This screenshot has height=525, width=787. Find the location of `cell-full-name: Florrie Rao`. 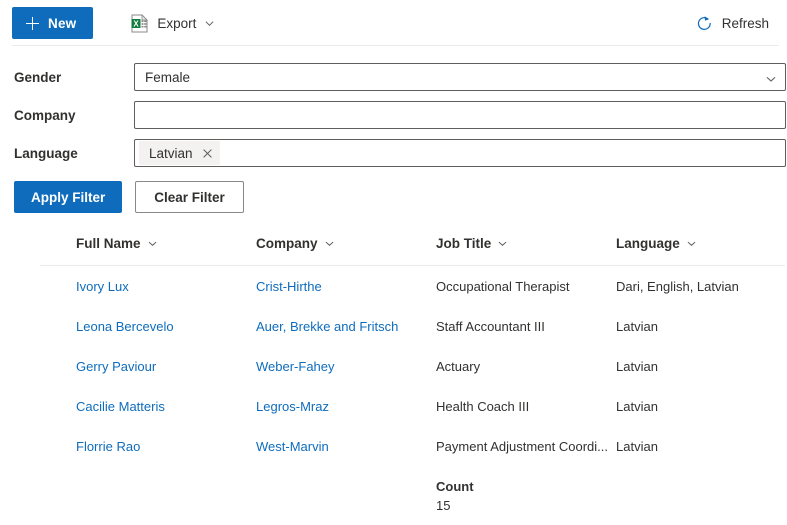

cell-full-name: Florrie Rao is located at coordinates (148, 446).